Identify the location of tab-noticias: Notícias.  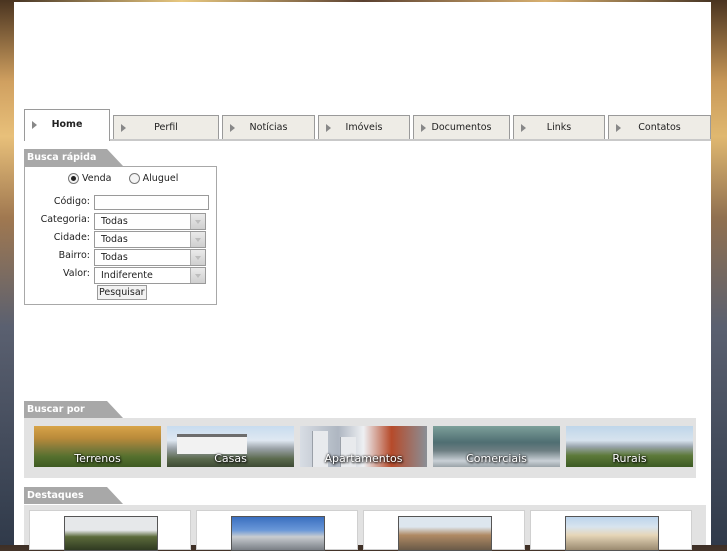
(268, 127).